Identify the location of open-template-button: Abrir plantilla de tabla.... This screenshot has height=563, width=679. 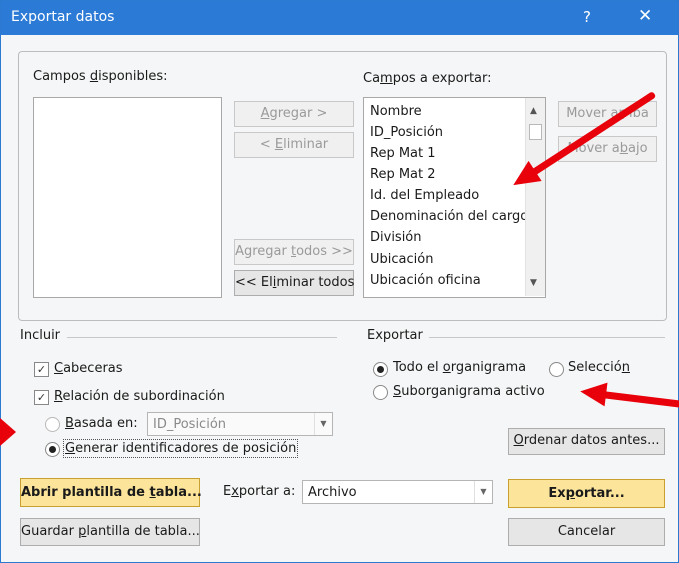
(111, 492).